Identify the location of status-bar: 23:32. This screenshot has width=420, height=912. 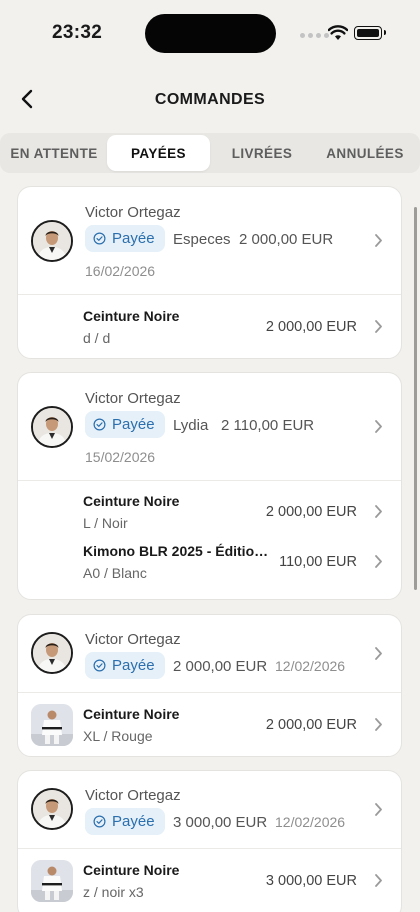
(210, 33).